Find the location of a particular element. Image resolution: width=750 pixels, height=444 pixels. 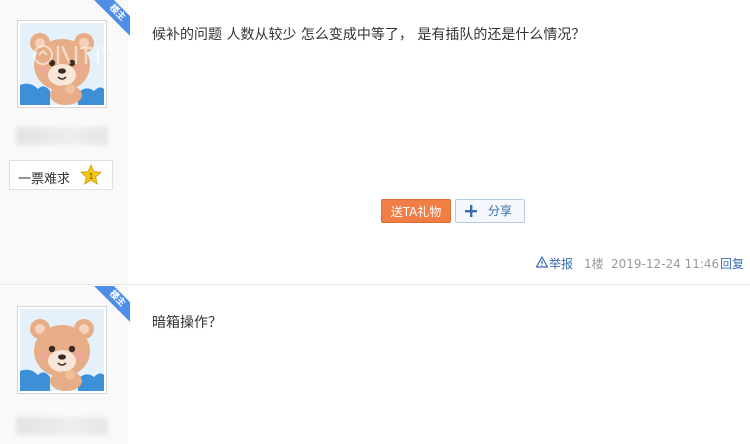

plus-icon is located at coordinates (471, 211).